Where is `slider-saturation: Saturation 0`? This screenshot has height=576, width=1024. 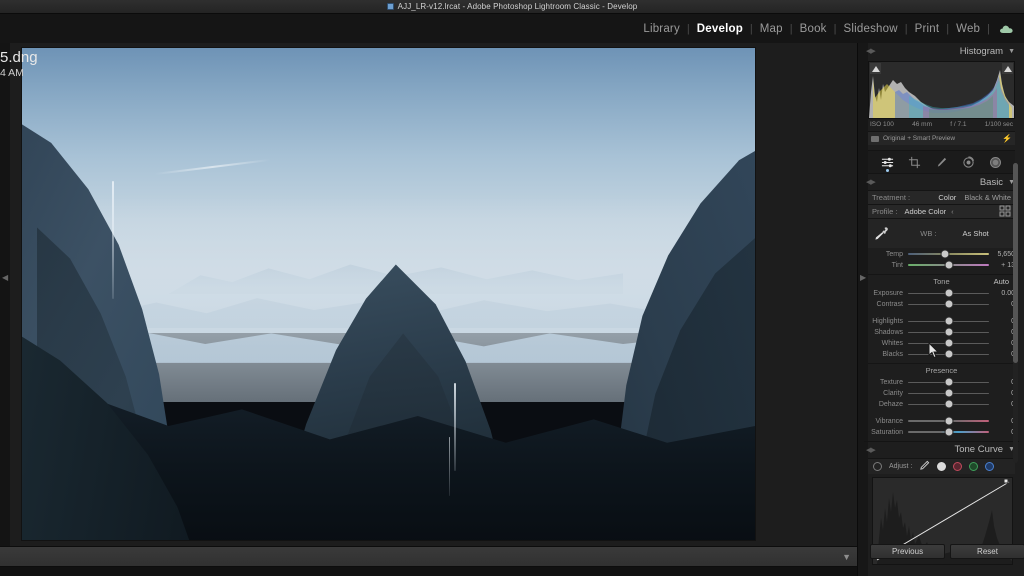 slider-saturation: Saturation 0 is located at coordinates (941, 432).